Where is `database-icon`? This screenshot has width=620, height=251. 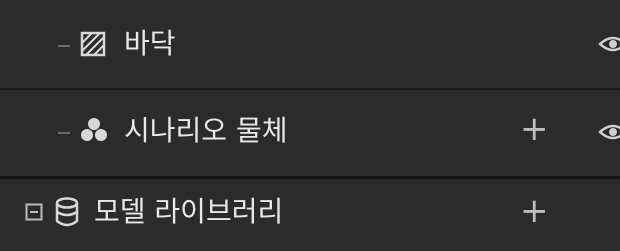
database-icon is located at coordinates (67, 212).